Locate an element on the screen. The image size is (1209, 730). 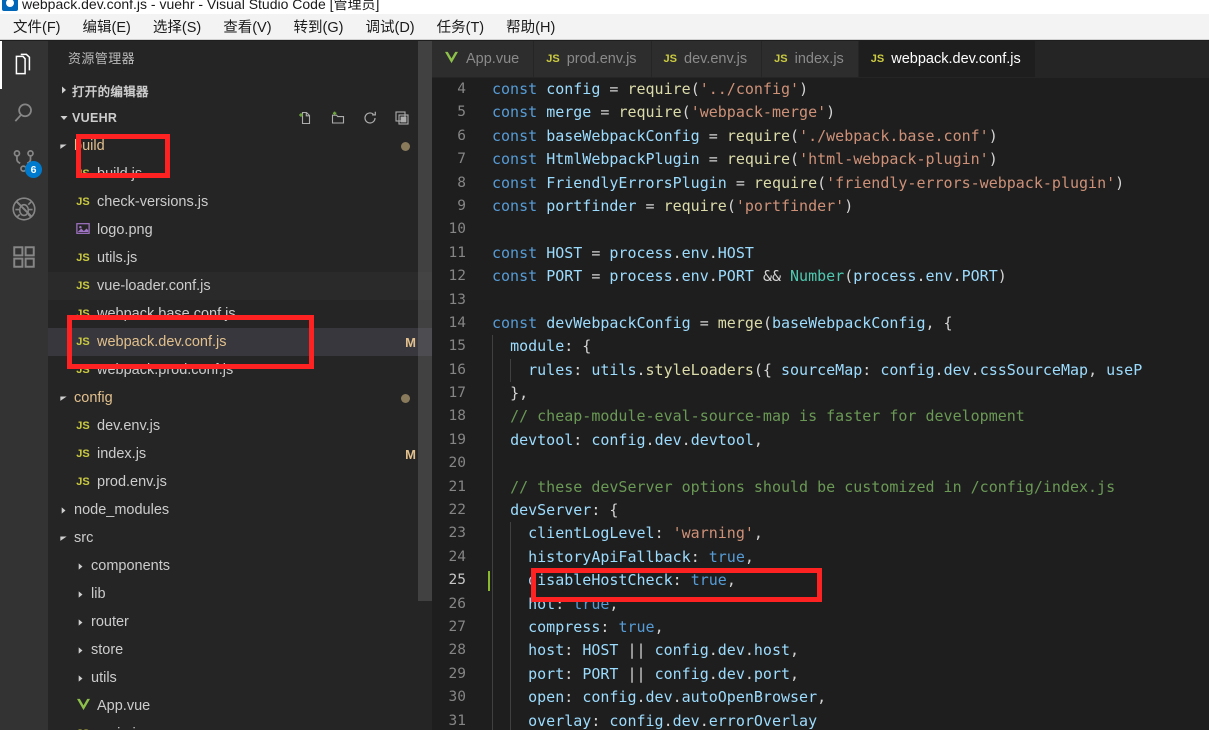
menu-tasks: 任务(T) is located at coordinates (461, 27).